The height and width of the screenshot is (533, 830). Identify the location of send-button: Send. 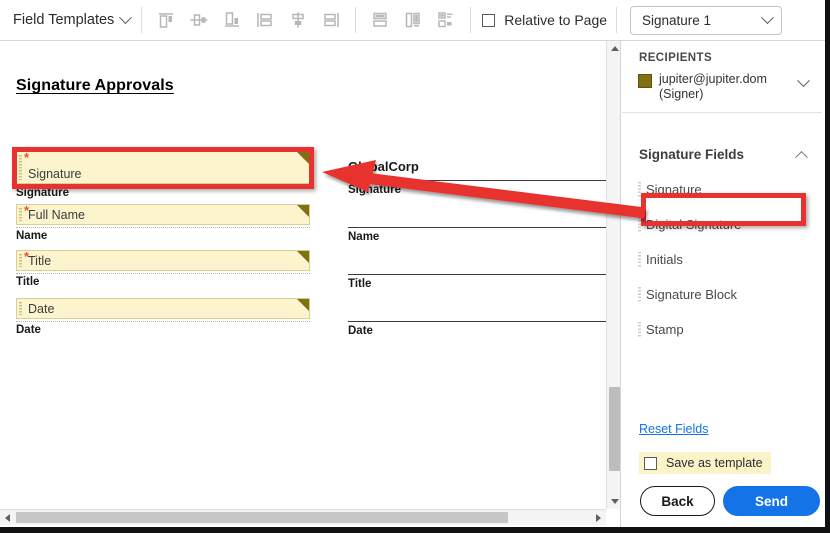
(771, 501).